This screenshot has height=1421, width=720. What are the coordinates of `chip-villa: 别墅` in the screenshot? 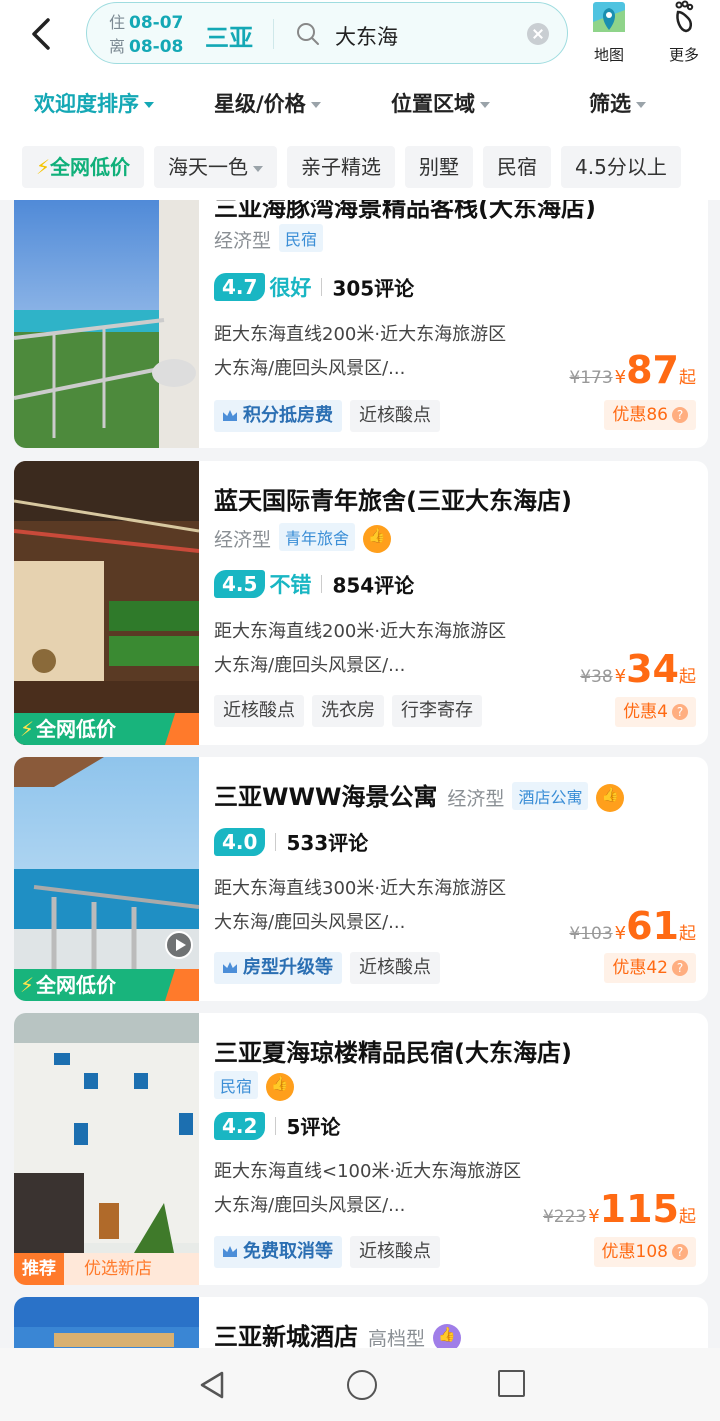 It's located at (439, 167).